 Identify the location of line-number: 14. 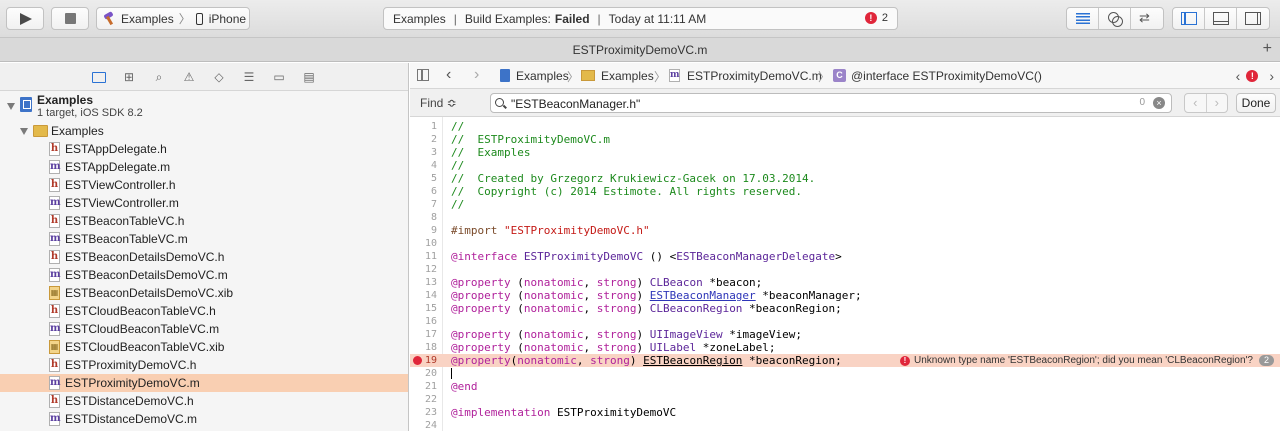
(423, 295).